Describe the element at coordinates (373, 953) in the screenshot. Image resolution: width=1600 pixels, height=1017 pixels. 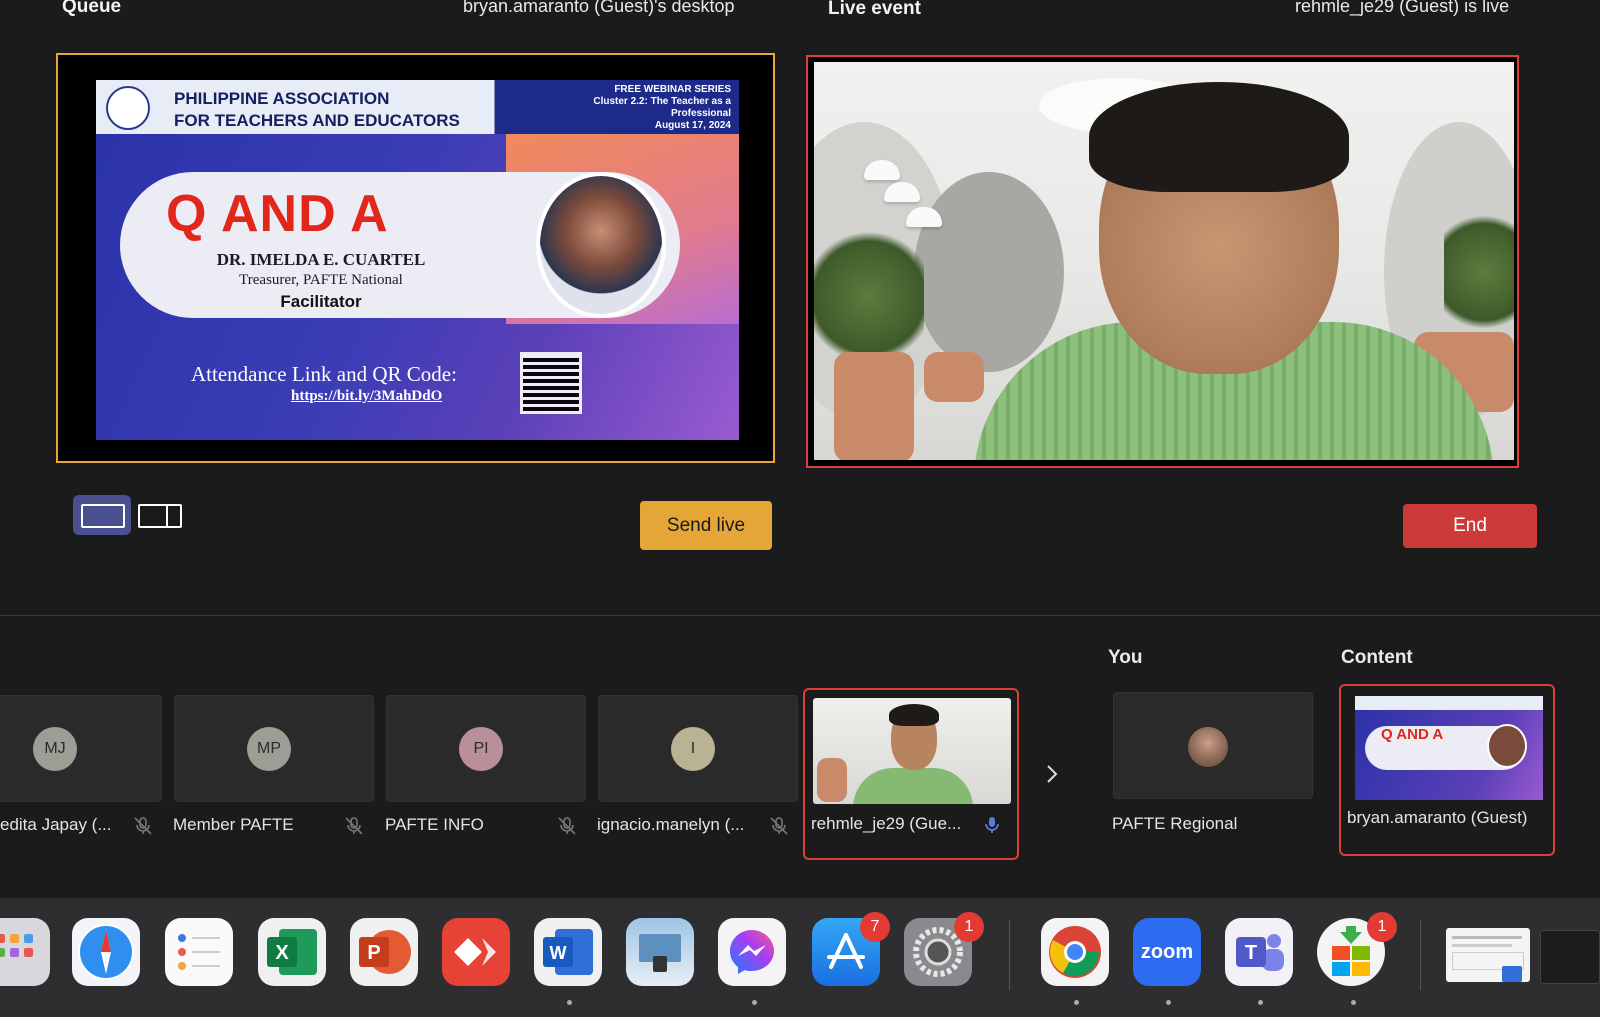
I see `svg-text: P` at that location.